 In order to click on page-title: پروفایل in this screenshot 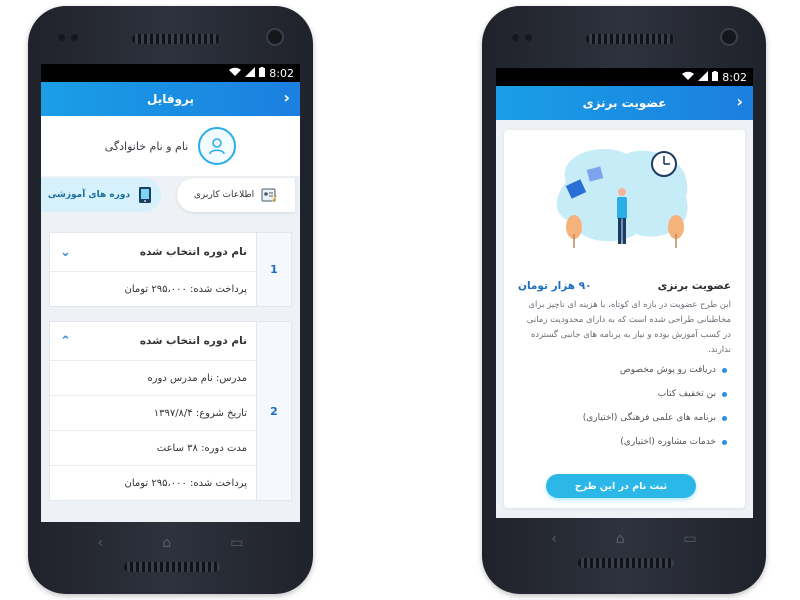, I will do `click(170, 99)`.